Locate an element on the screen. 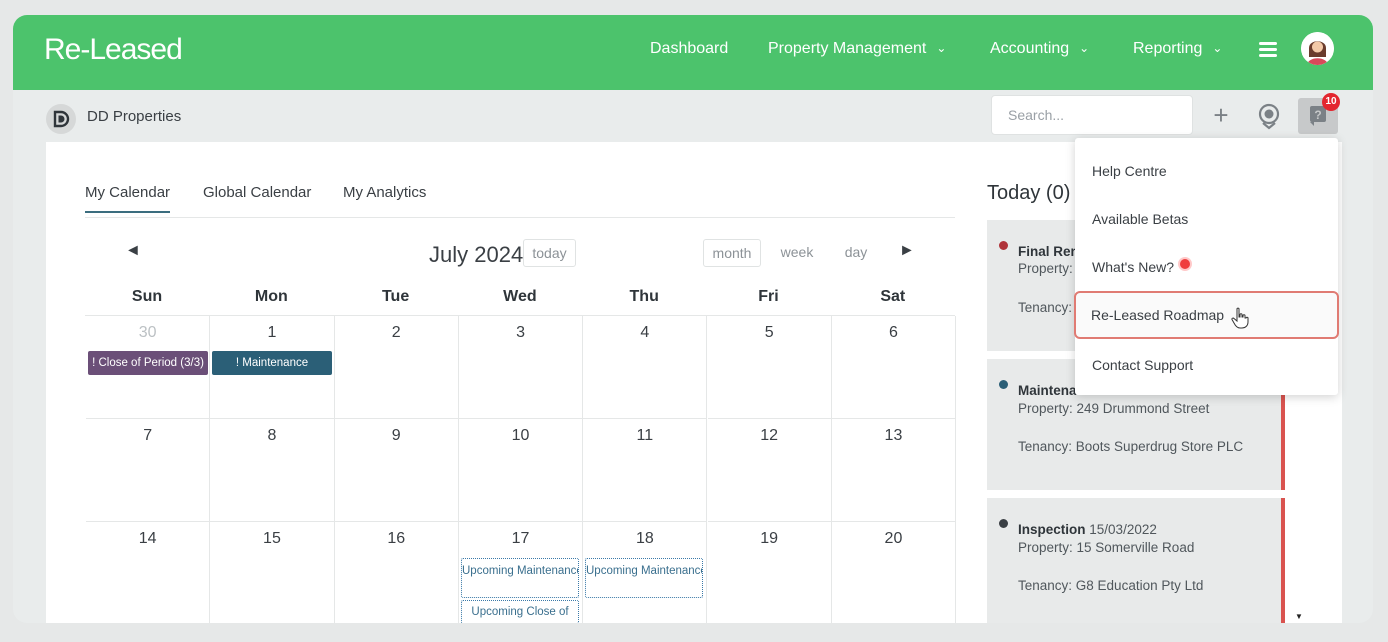  month-view-button: month is located at coordinates (732, 253).